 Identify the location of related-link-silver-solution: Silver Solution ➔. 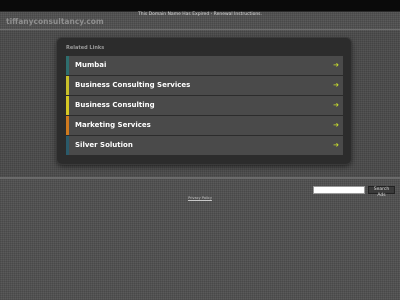
(204, 145).